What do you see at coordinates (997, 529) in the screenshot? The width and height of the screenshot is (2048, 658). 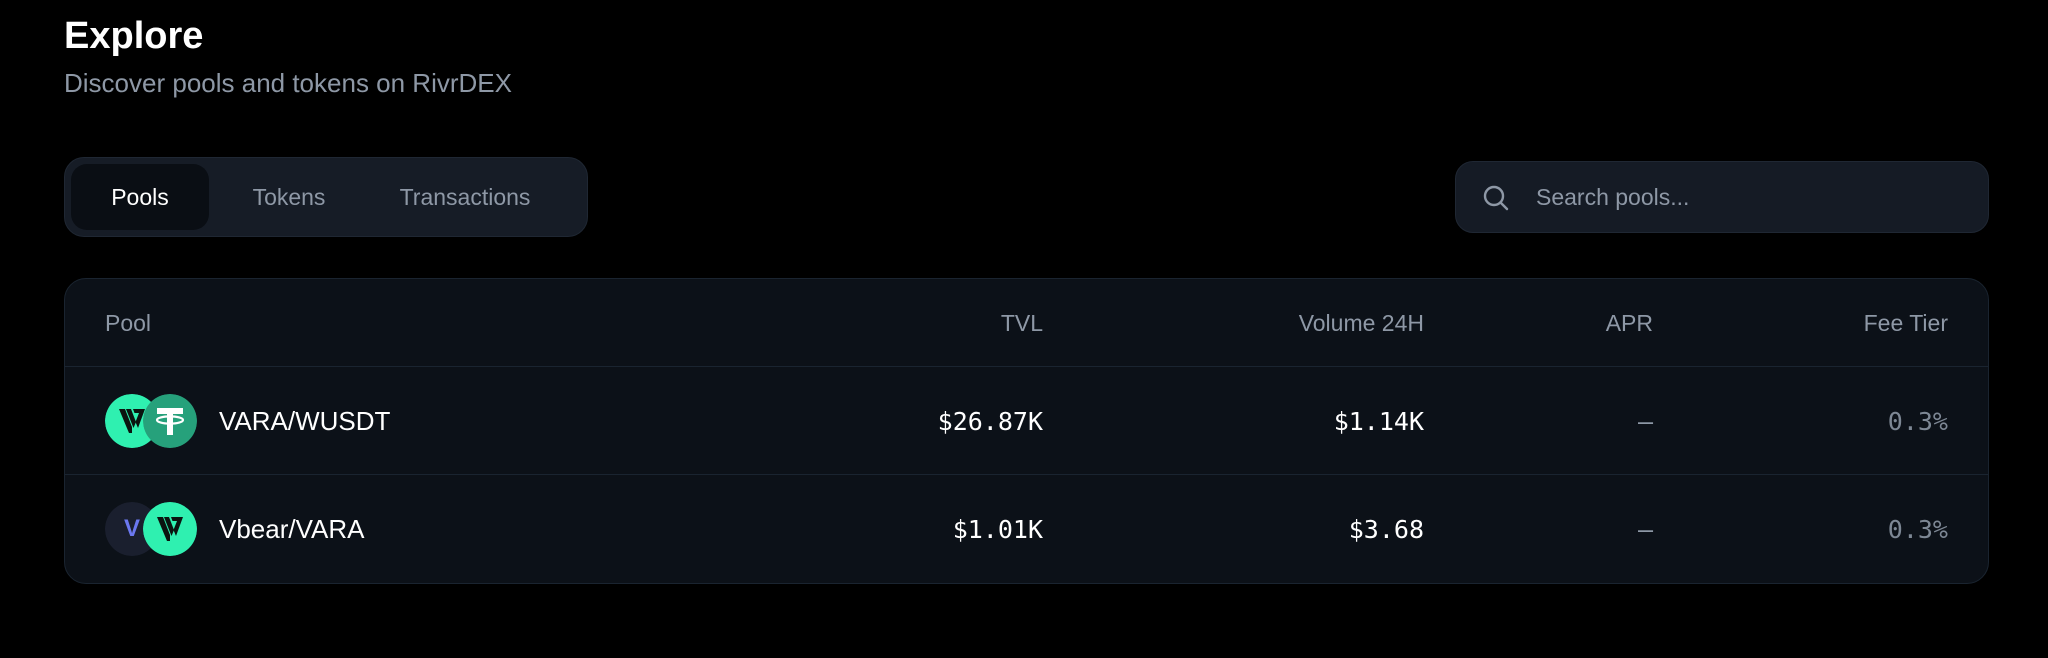 I see `tvl-value: $1.01K` at bounding box center [997, 529].